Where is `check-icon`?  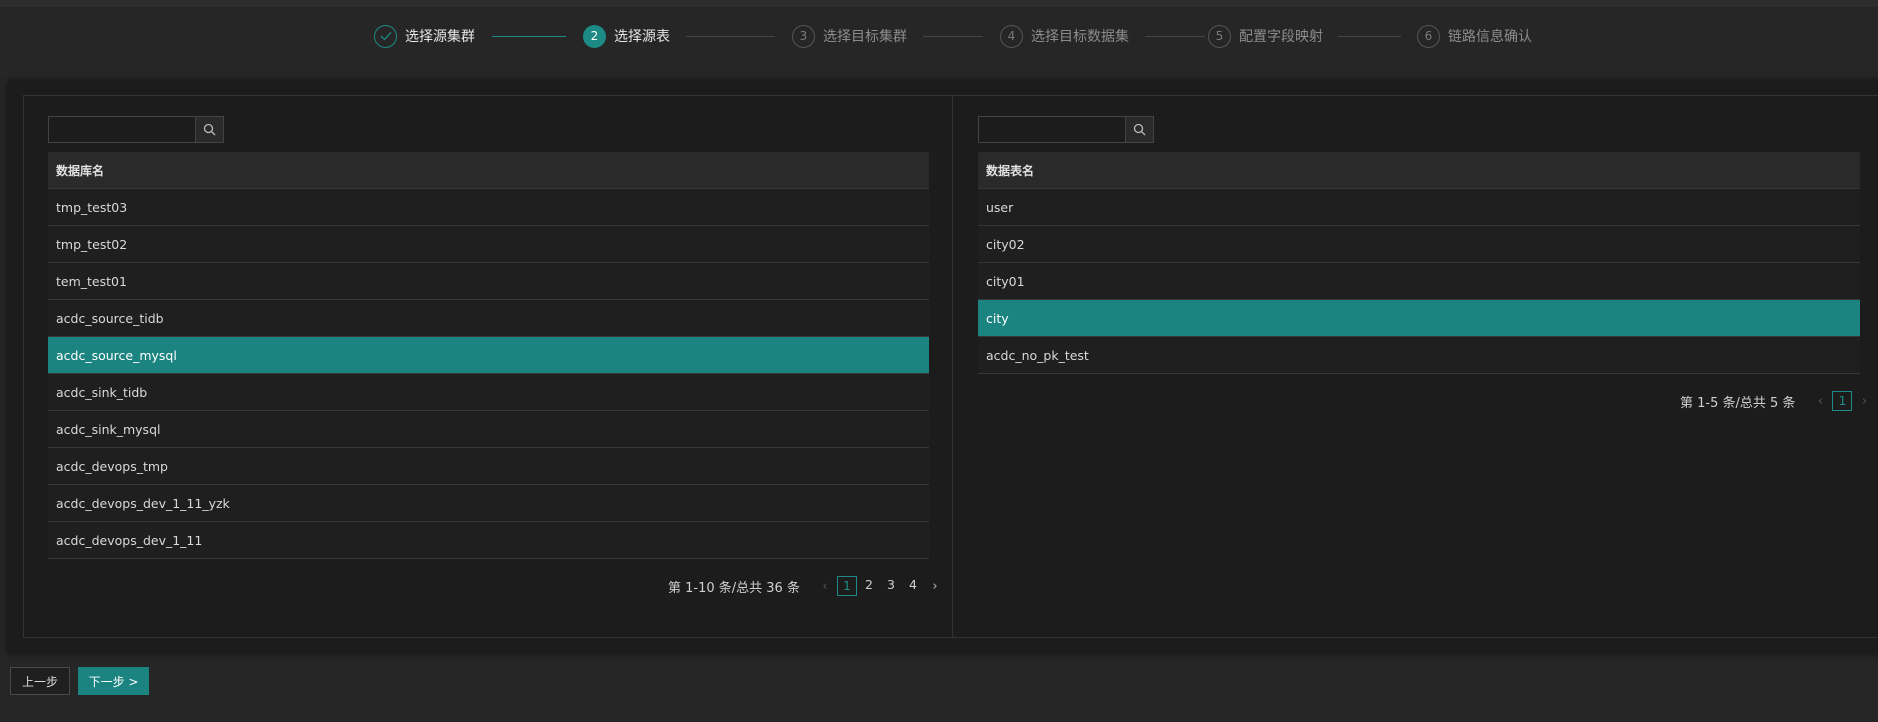 check-icon is located at coordinates (385, 36).